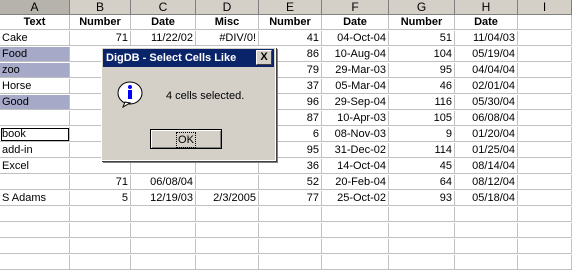 The image size is (572, 271). I want to click on table-cell: book, so click(35, 134).